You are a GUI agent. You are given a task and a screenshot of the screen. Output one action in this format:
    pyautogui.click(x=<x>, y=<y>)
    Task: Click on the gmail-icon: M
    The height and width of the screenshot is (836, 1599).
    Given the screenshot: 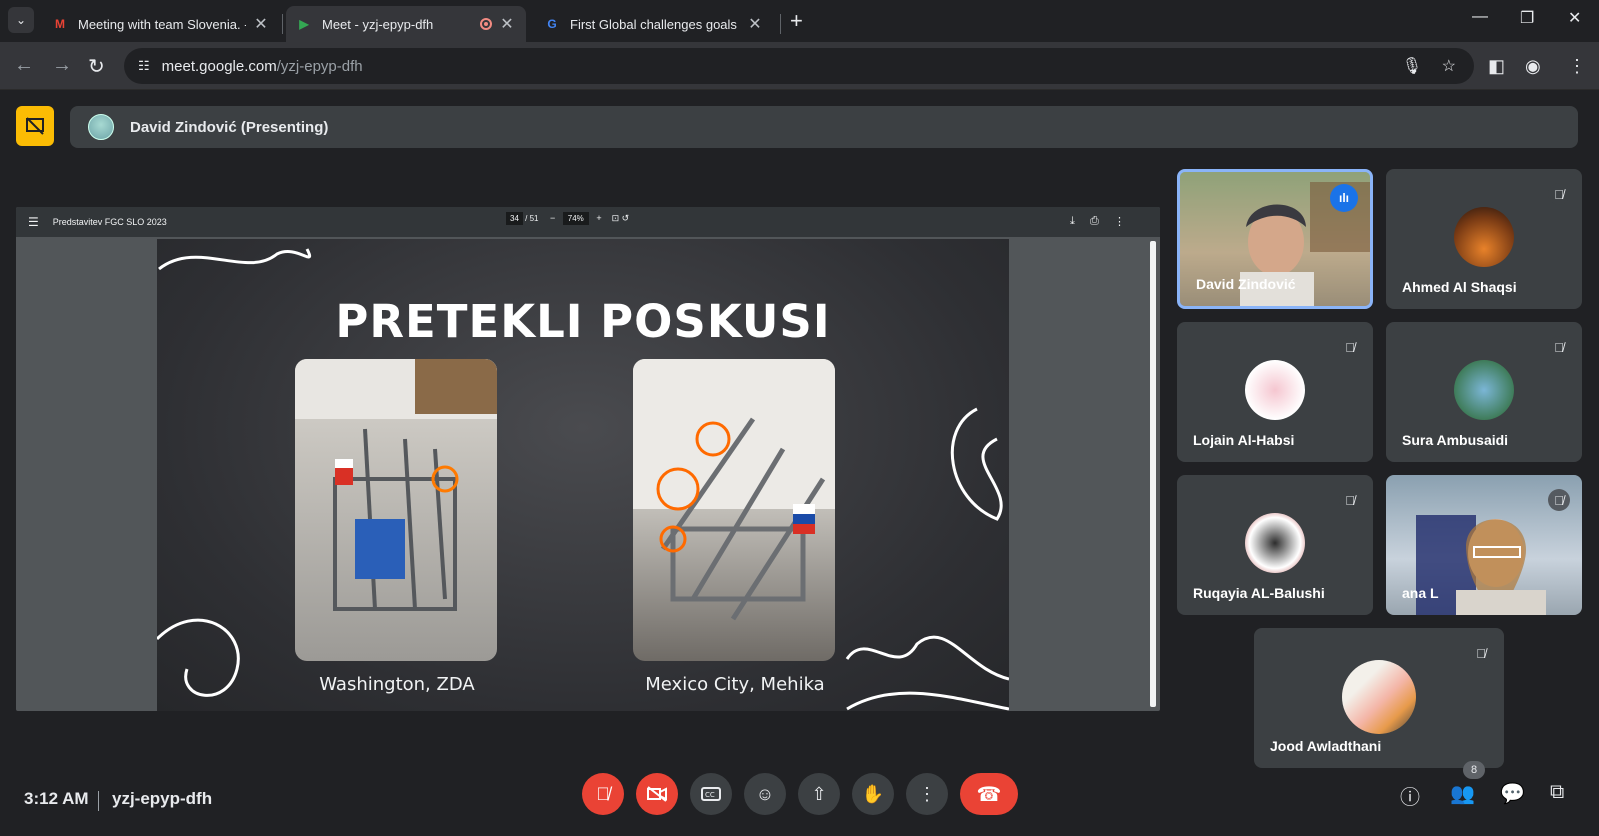 What is the action you would take?
    pyautogui.click(x=60, y=24)
    